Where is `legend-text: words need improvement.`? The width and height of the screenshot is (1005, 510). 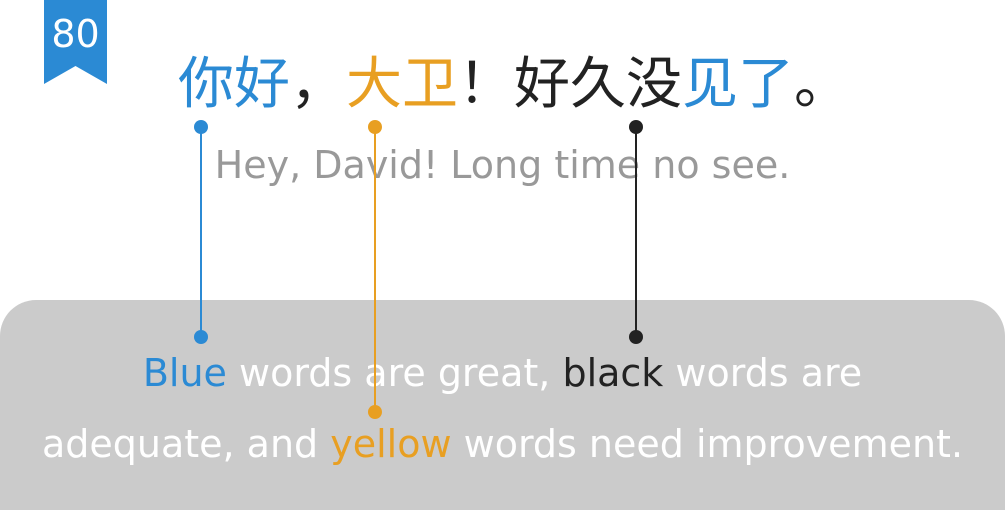
legend-text: words need improvement. is located at coordinates (707, 444).